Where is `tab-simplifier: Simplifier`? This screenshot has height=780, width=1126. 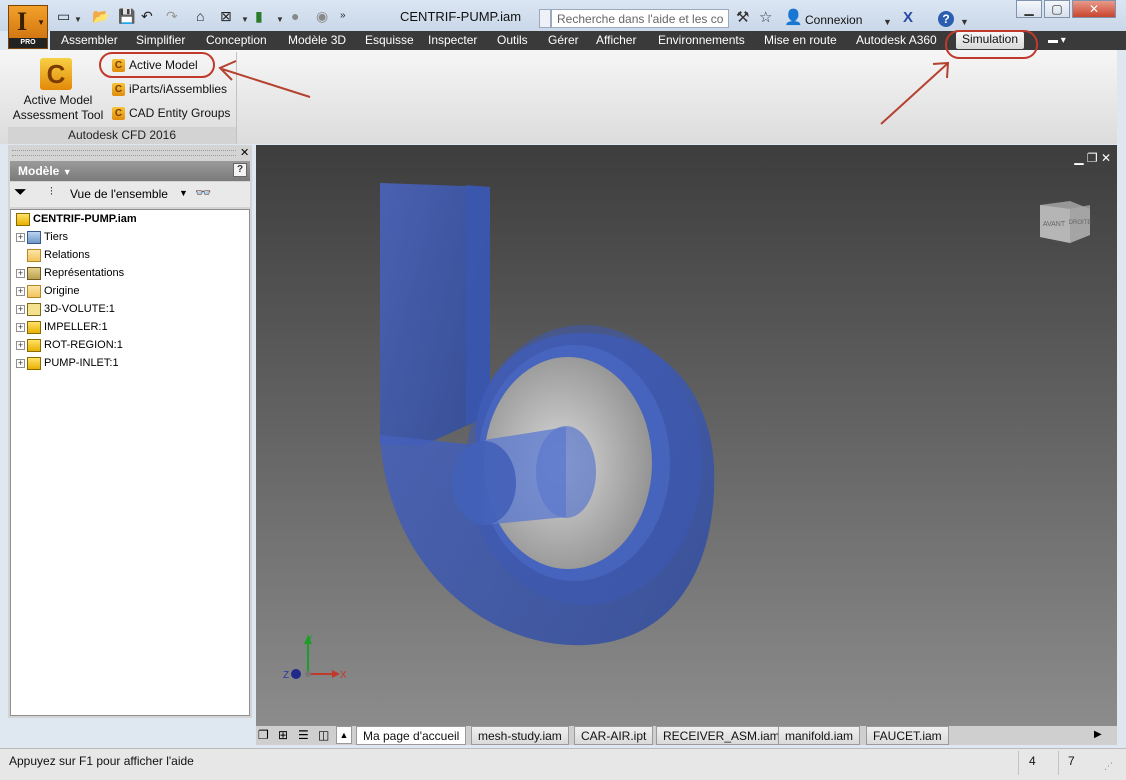
tab-simplifier: Simplifier is located at coordinates (160, 40).